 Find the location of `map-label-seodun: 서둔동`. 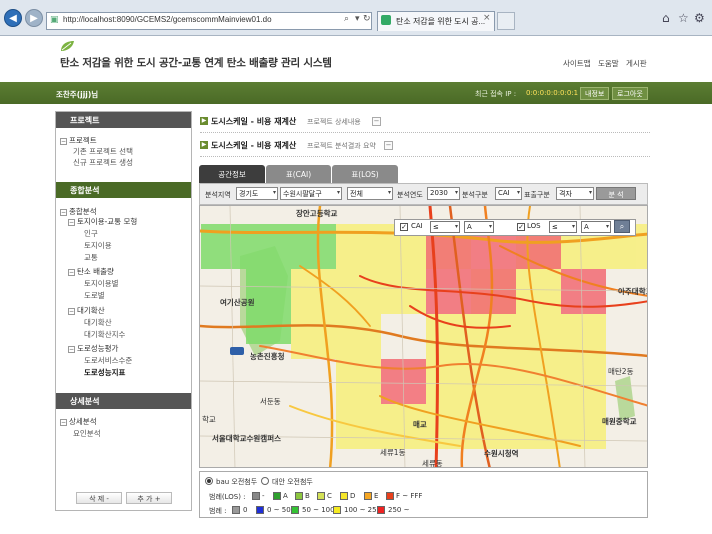

map-label-seodun: 서둔동 is located at coordinates (270, 401).